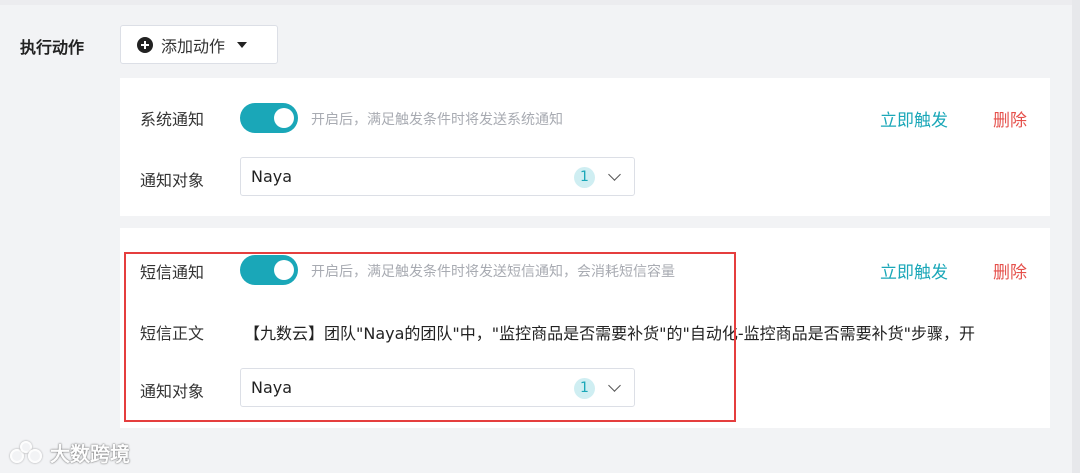 The height and width of the screenshot is (473, 1080). Describe the element at coordinates (172, 391) in the screenshot. I see `sms-target-label: 通知对象` at that location.